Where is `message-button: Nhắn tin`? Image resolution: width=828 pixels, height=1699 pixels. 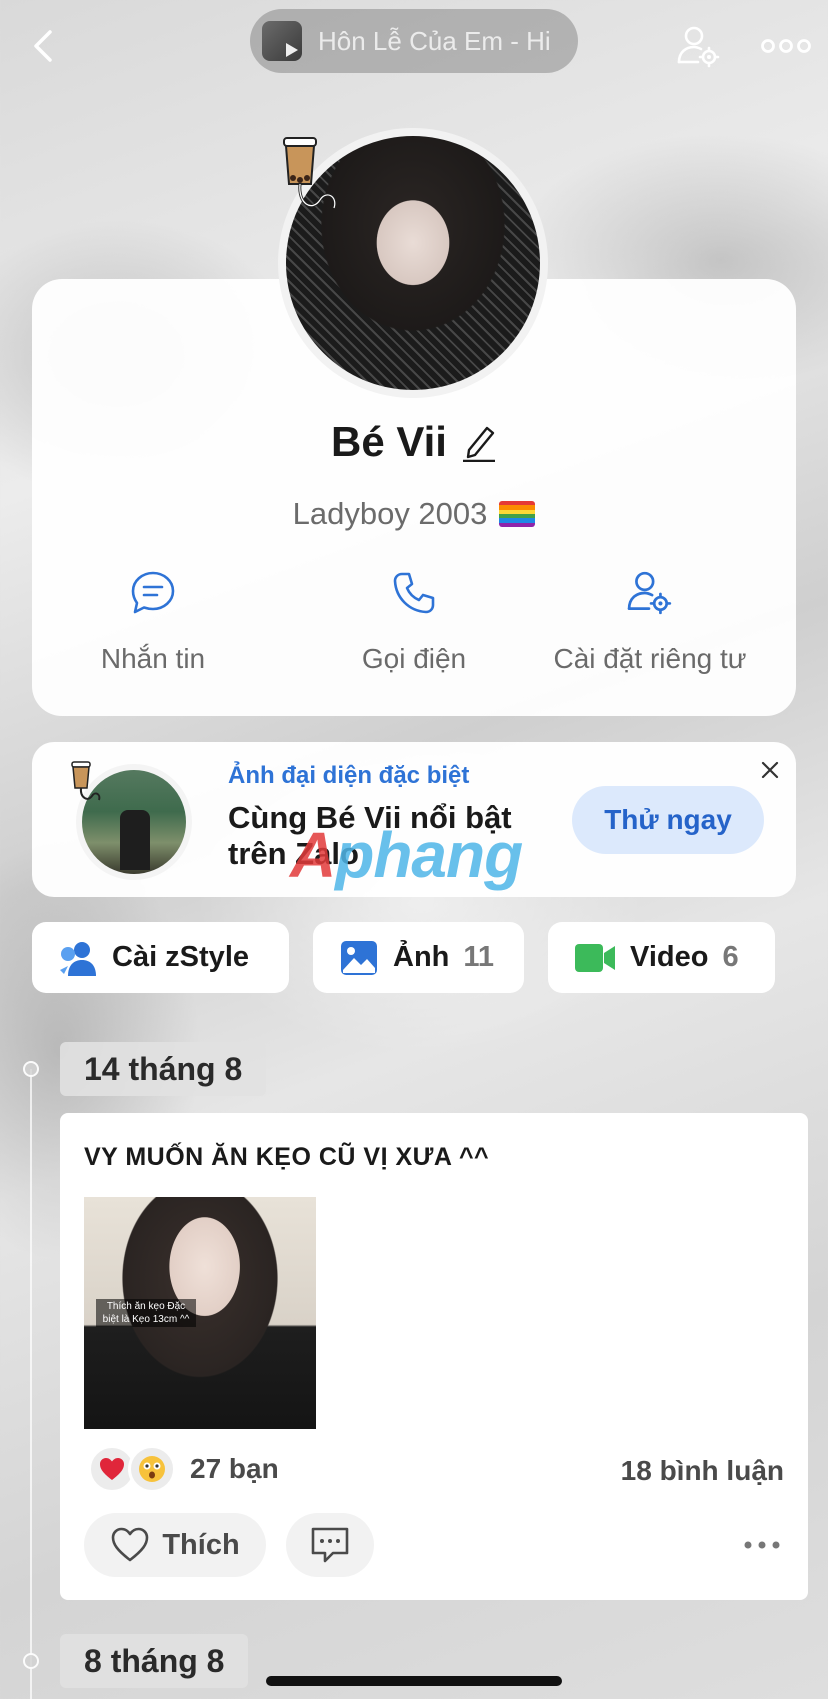 message-button: Nhắn tin is located at coordinates (153, 620).